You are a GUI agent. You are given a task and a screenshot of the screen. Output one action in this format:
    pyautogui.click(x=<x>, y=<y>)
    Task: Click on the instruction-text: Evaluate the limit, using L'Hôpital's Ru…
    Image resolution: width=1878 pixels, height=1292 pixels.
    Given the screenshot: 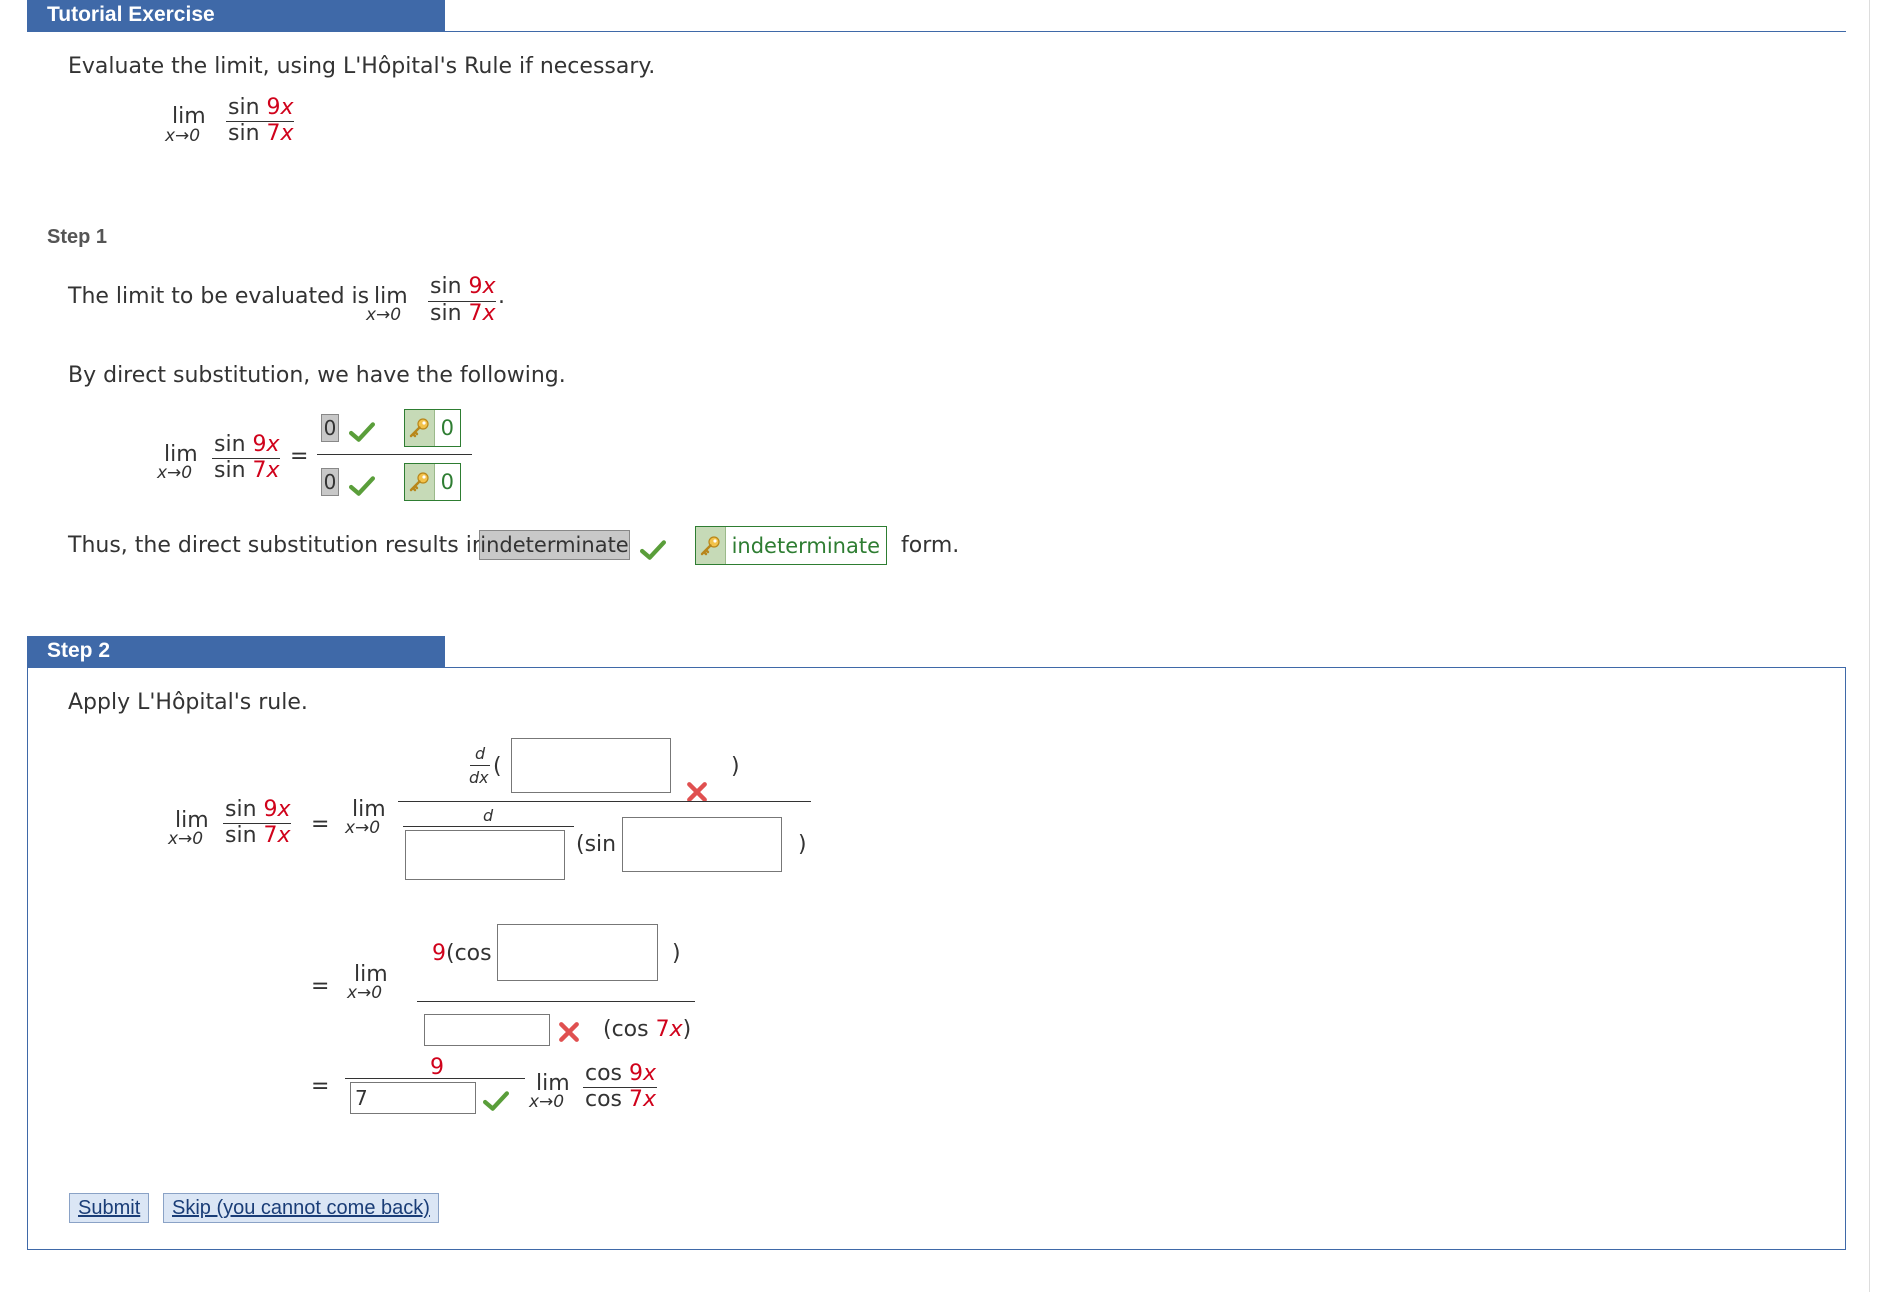 What is the action you would take?
    pyautogui.click(x=362, y=66)
    